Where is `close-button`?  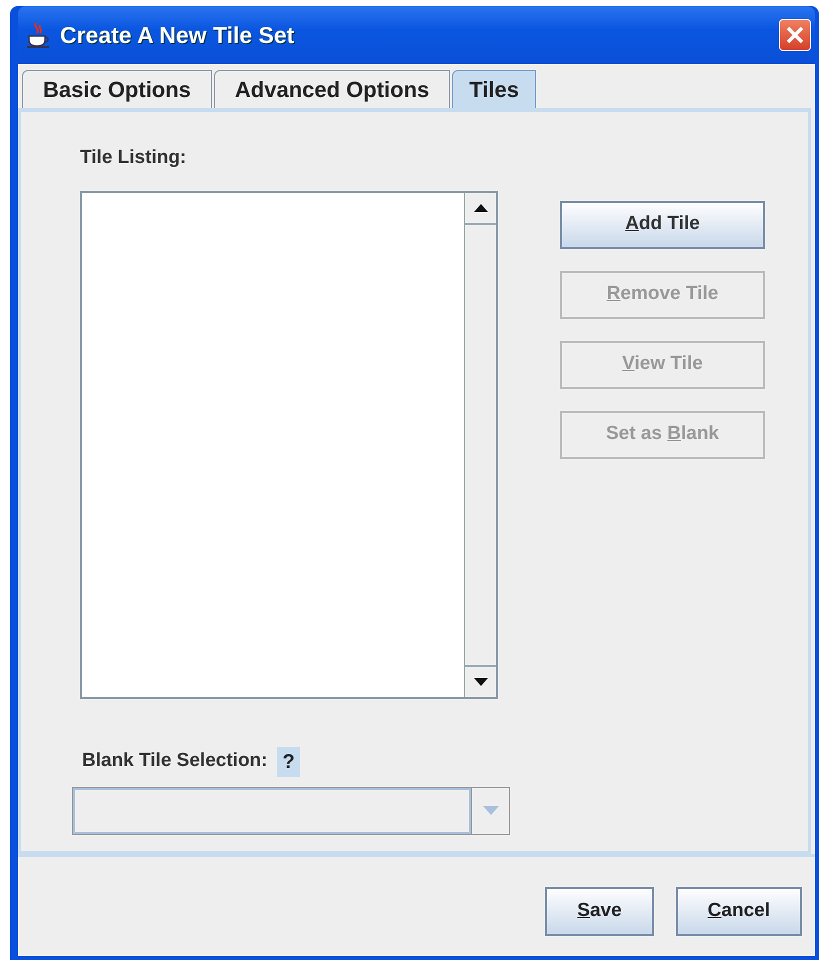
close-button is located at coordinates (795, 35).